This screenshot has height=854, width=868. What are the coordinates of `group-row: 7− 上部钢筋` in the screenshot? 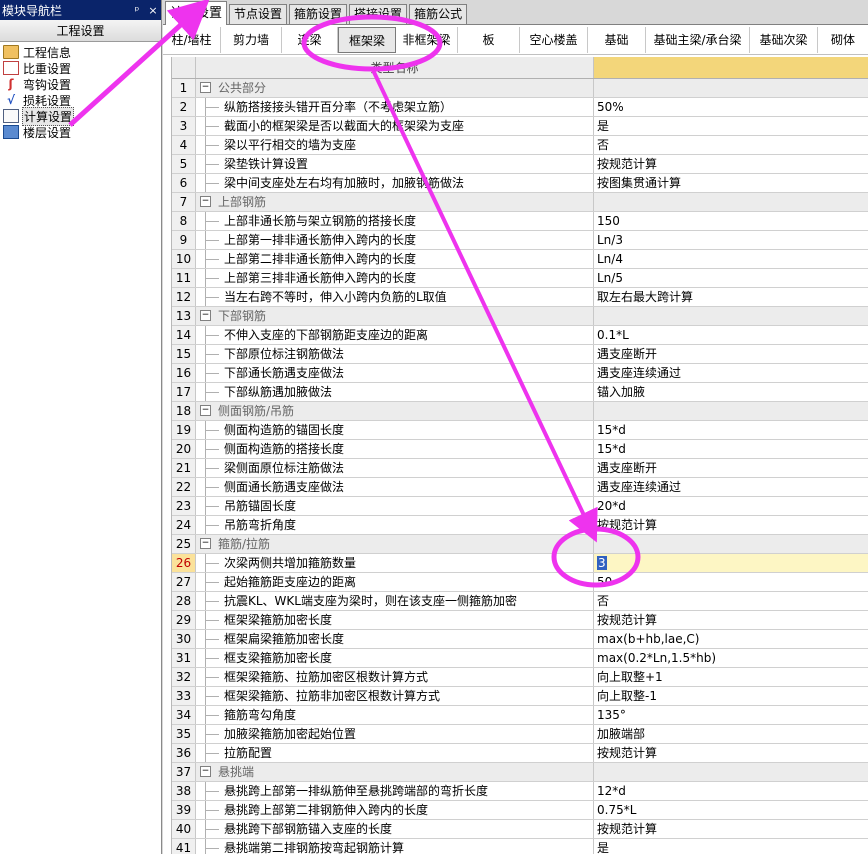 It's located at (520, 202).